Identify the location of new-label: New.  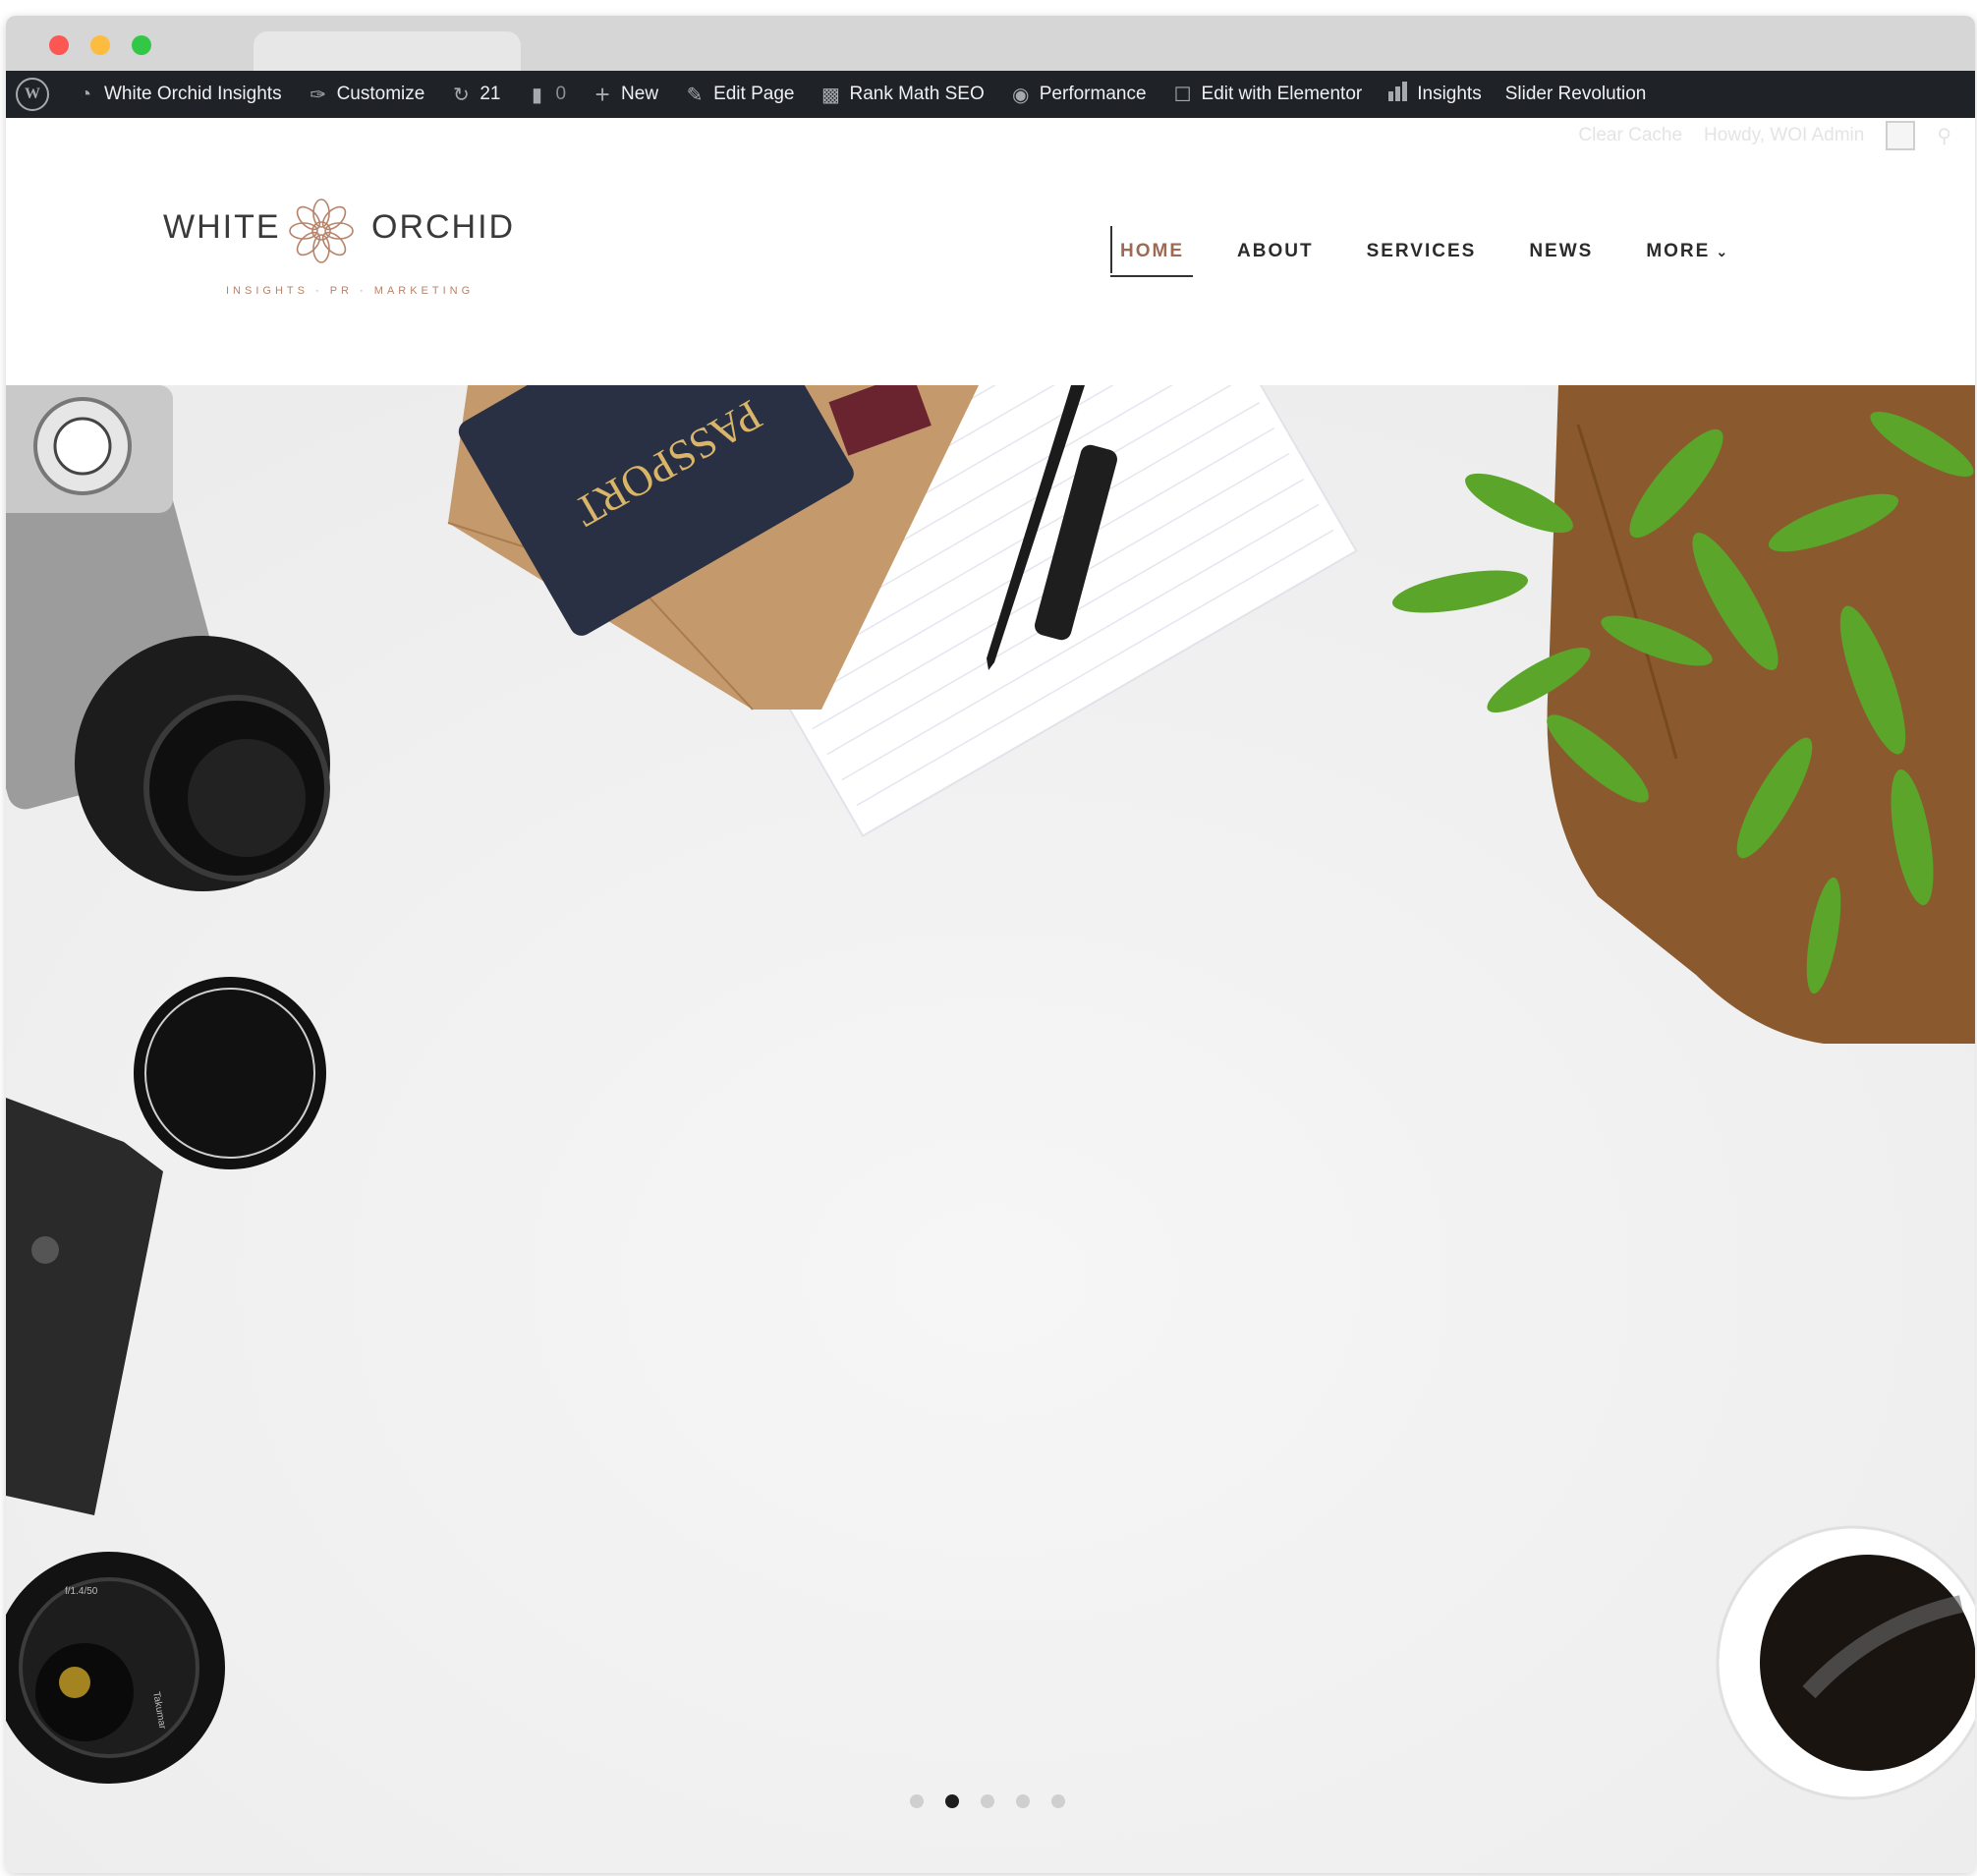
(640, 94).